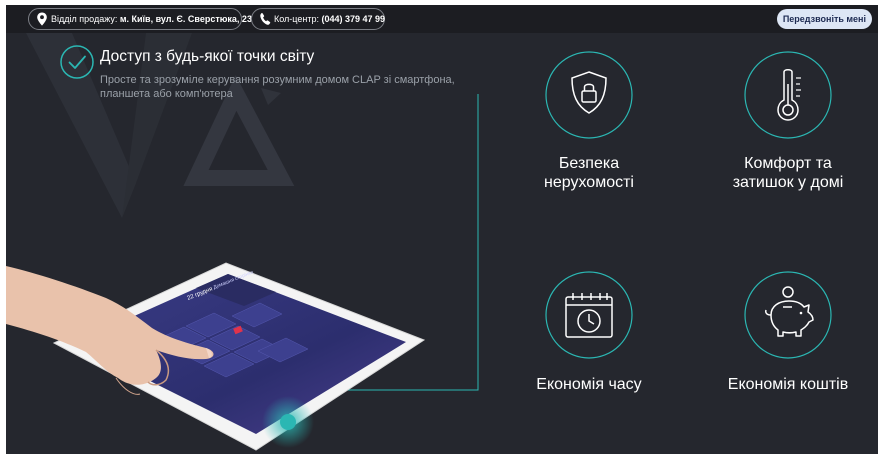 The height and width of the screenshot is (454, 879). Describe the element at coordinates (589, 315) in the screenshot. I see `calendar-clock-icon` at that location.